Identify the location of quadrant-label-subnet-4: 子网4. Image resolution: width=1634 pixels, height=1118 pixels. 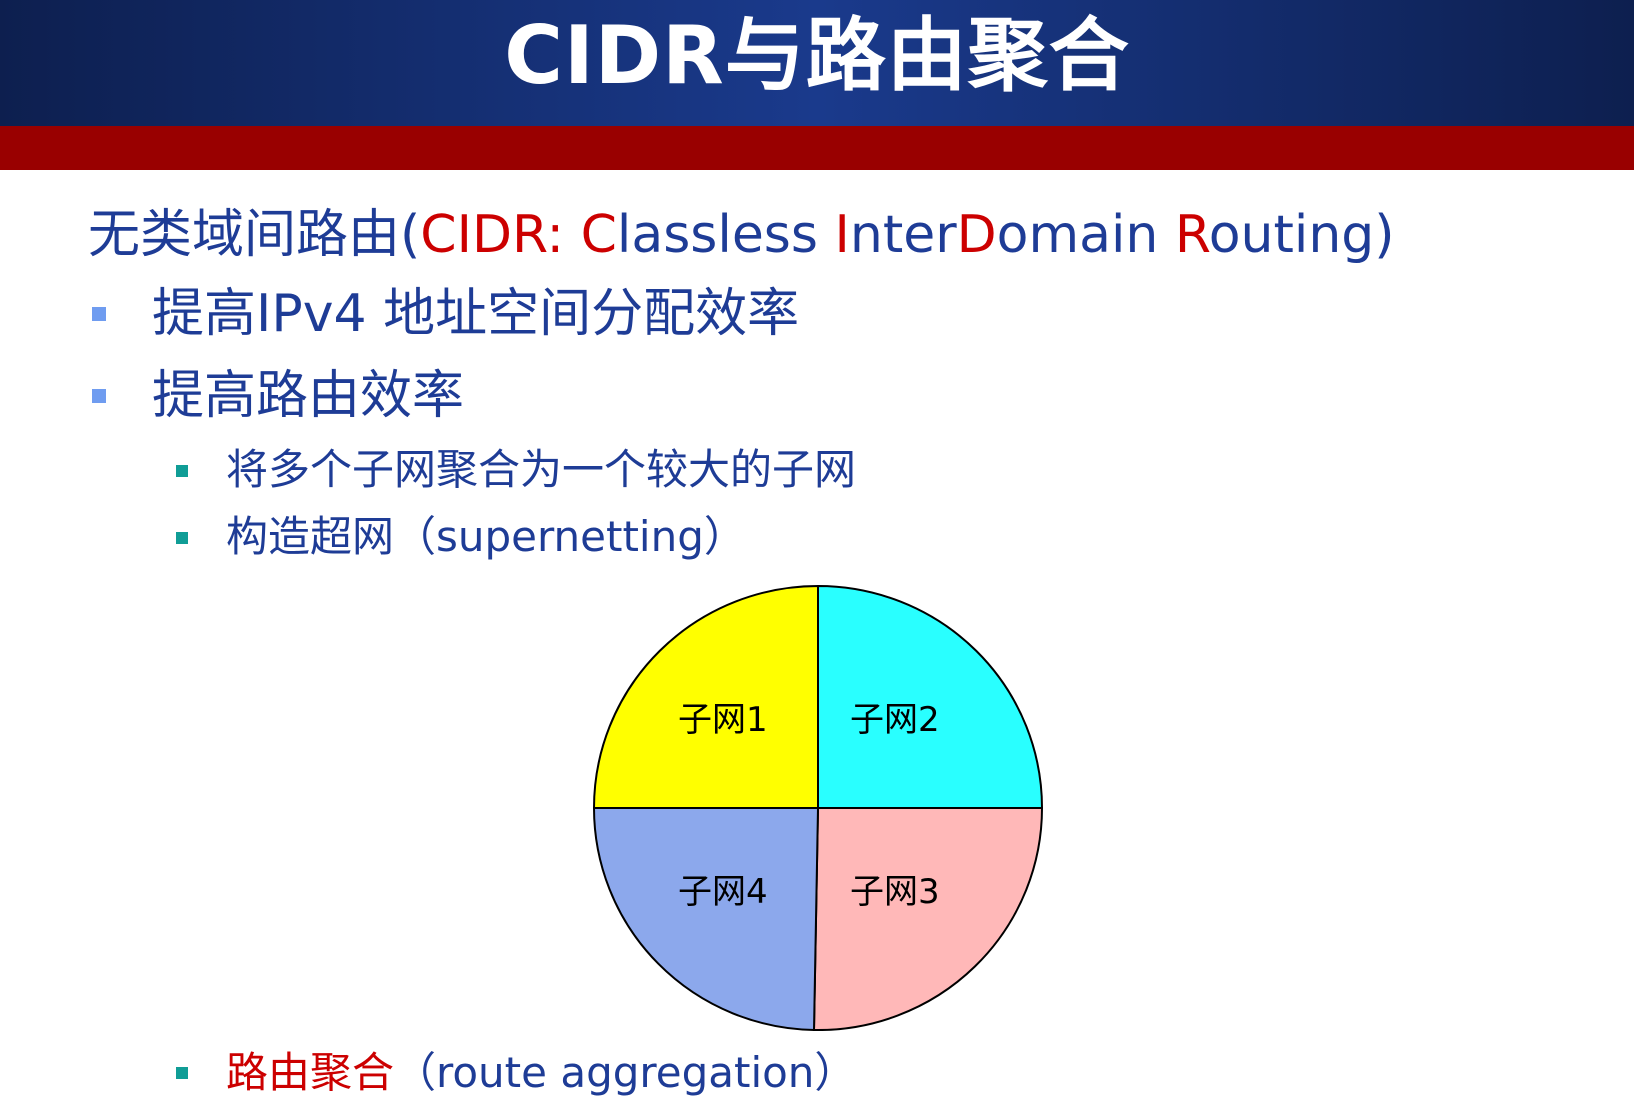
(723, 892).